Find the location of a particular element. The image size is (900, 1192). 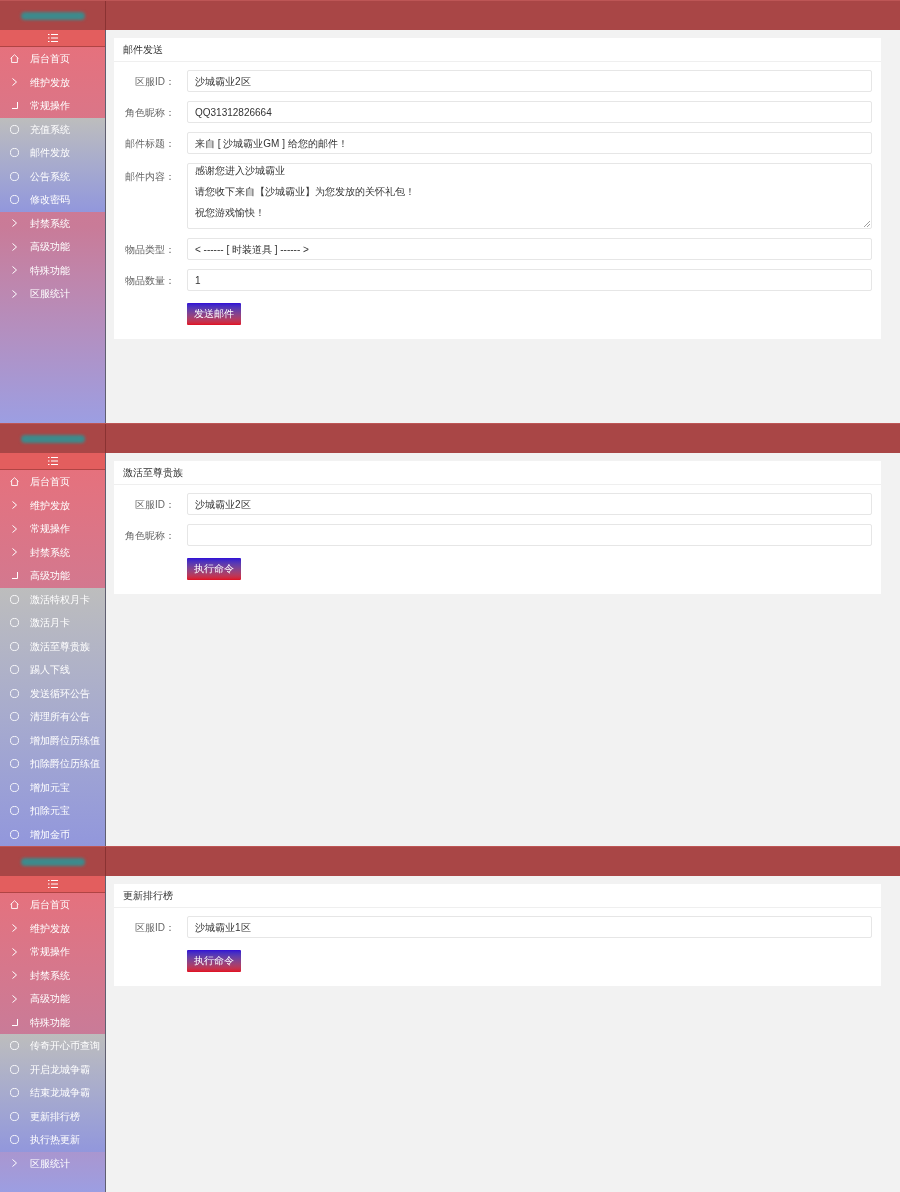

submenu-item: 公告系统 is located at coordinates (52, 176).